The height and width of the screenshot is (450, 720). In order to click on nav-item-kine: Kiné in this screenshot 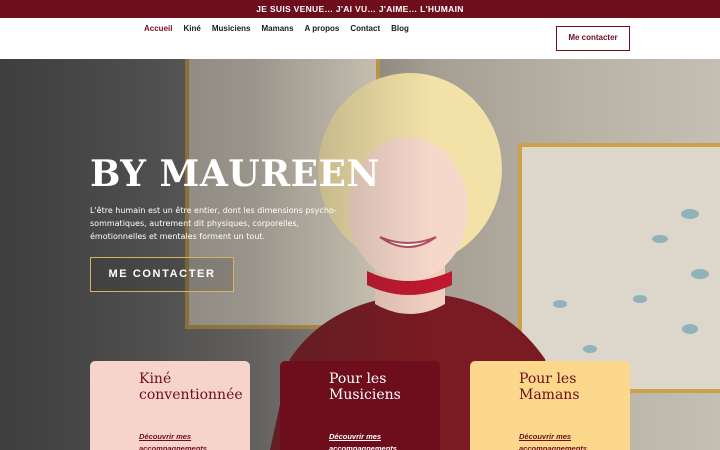, I will do `click(191, 28)`.